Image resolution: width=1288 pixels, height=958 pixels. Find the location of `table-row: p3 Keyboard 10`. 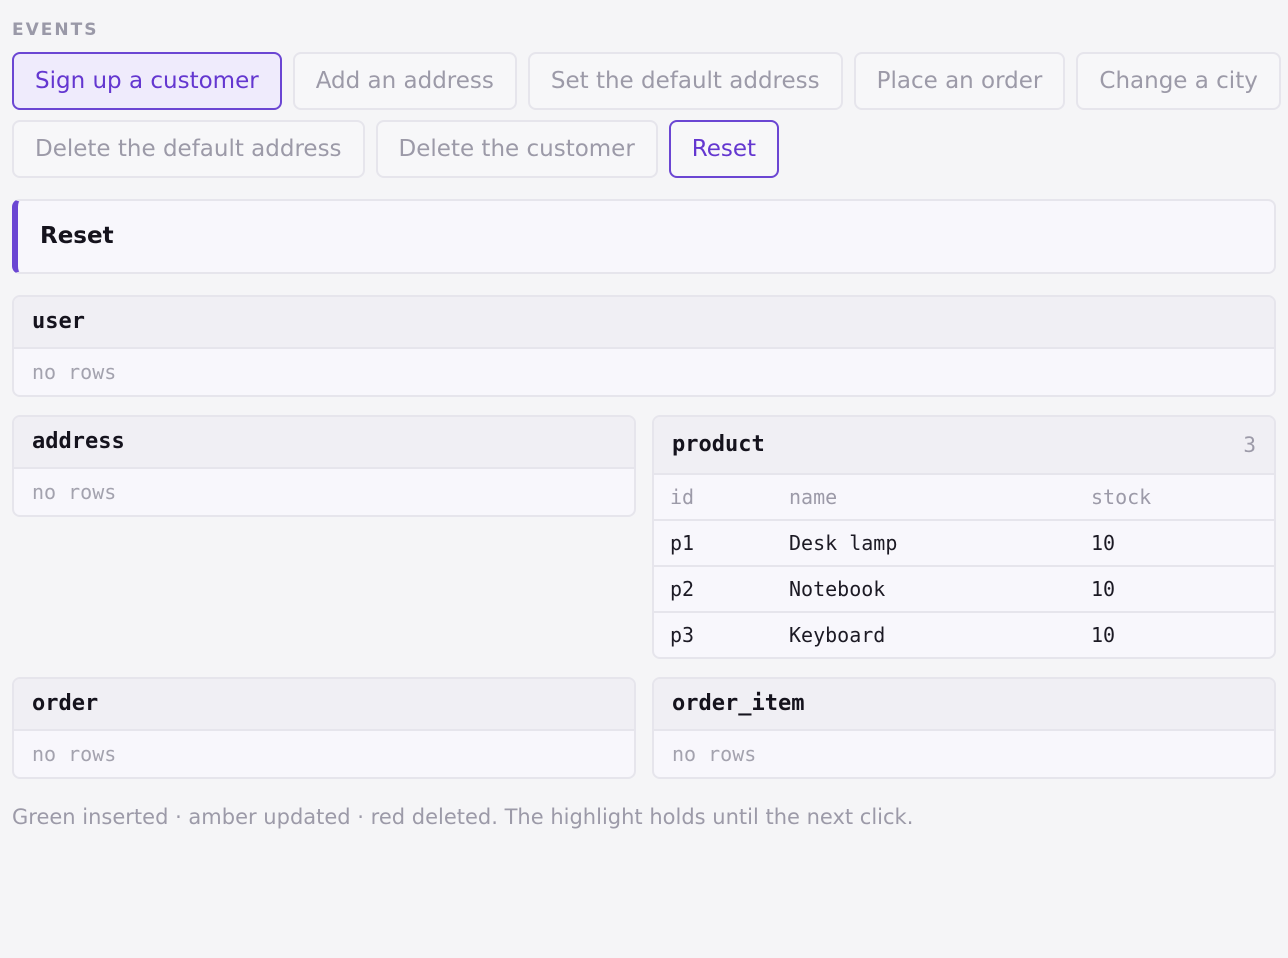

table-row: p3 Keyboard 10 is located at coordinates (964, 634).